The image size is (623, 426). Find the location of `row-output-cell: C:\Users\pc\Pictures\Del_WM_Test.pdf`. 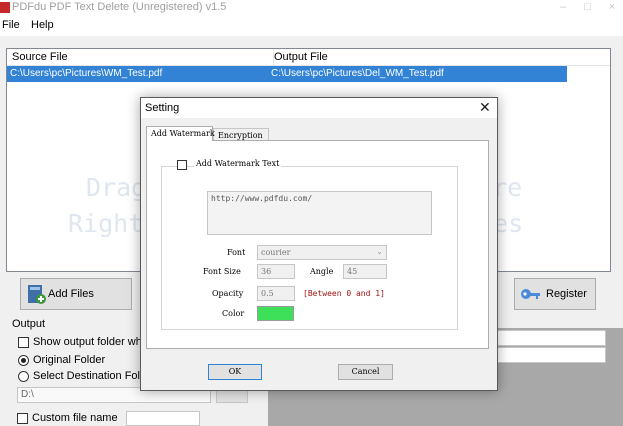

row-output-cell: C:\Users\pc\Pictures\Del_WM_Test.pdf is located at coordinates (357, 73).